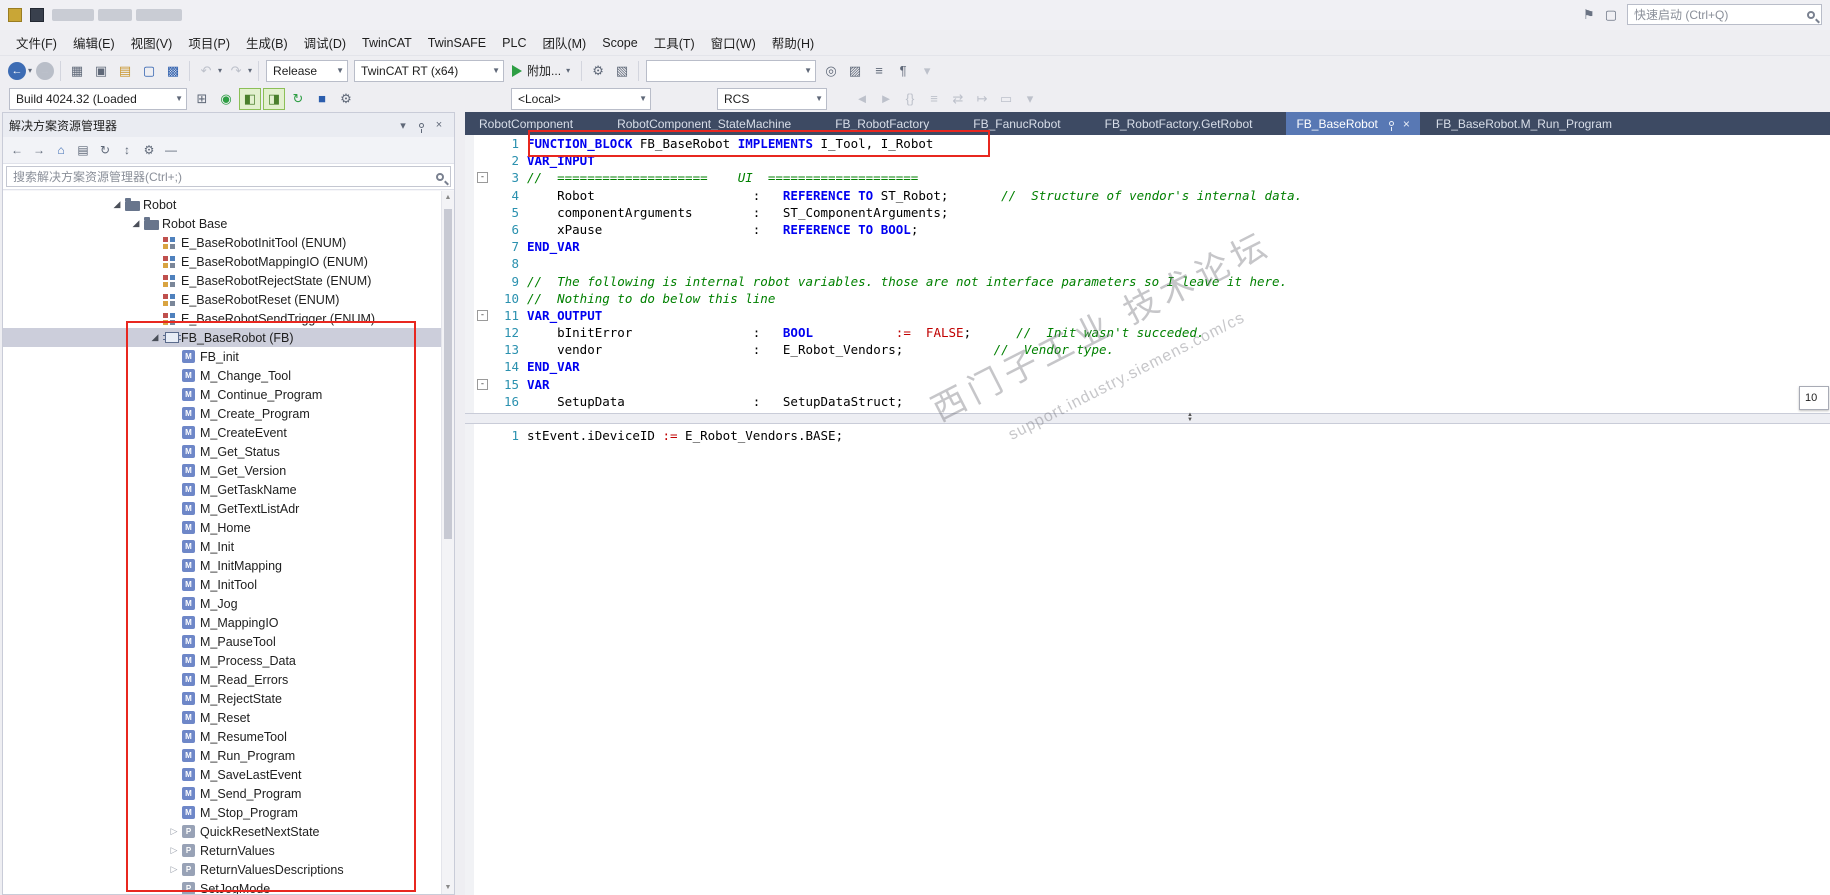 Image resolution: width=1830 pixels, height=895 pixels. Describe the element at coordinates (886, 99) in the screenshot. I see `next-bookmark-icon: ►` at that location.